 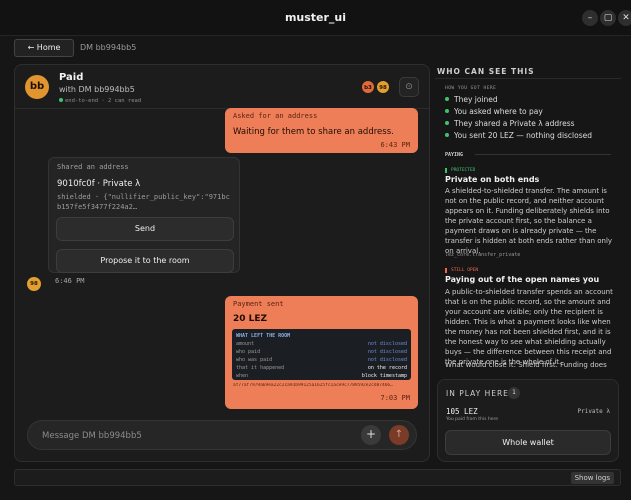 What do you see at coordinates (321, 369) in the screenshot?
I see `table-row: that it happened on the record` at bounding box center [321, 369].